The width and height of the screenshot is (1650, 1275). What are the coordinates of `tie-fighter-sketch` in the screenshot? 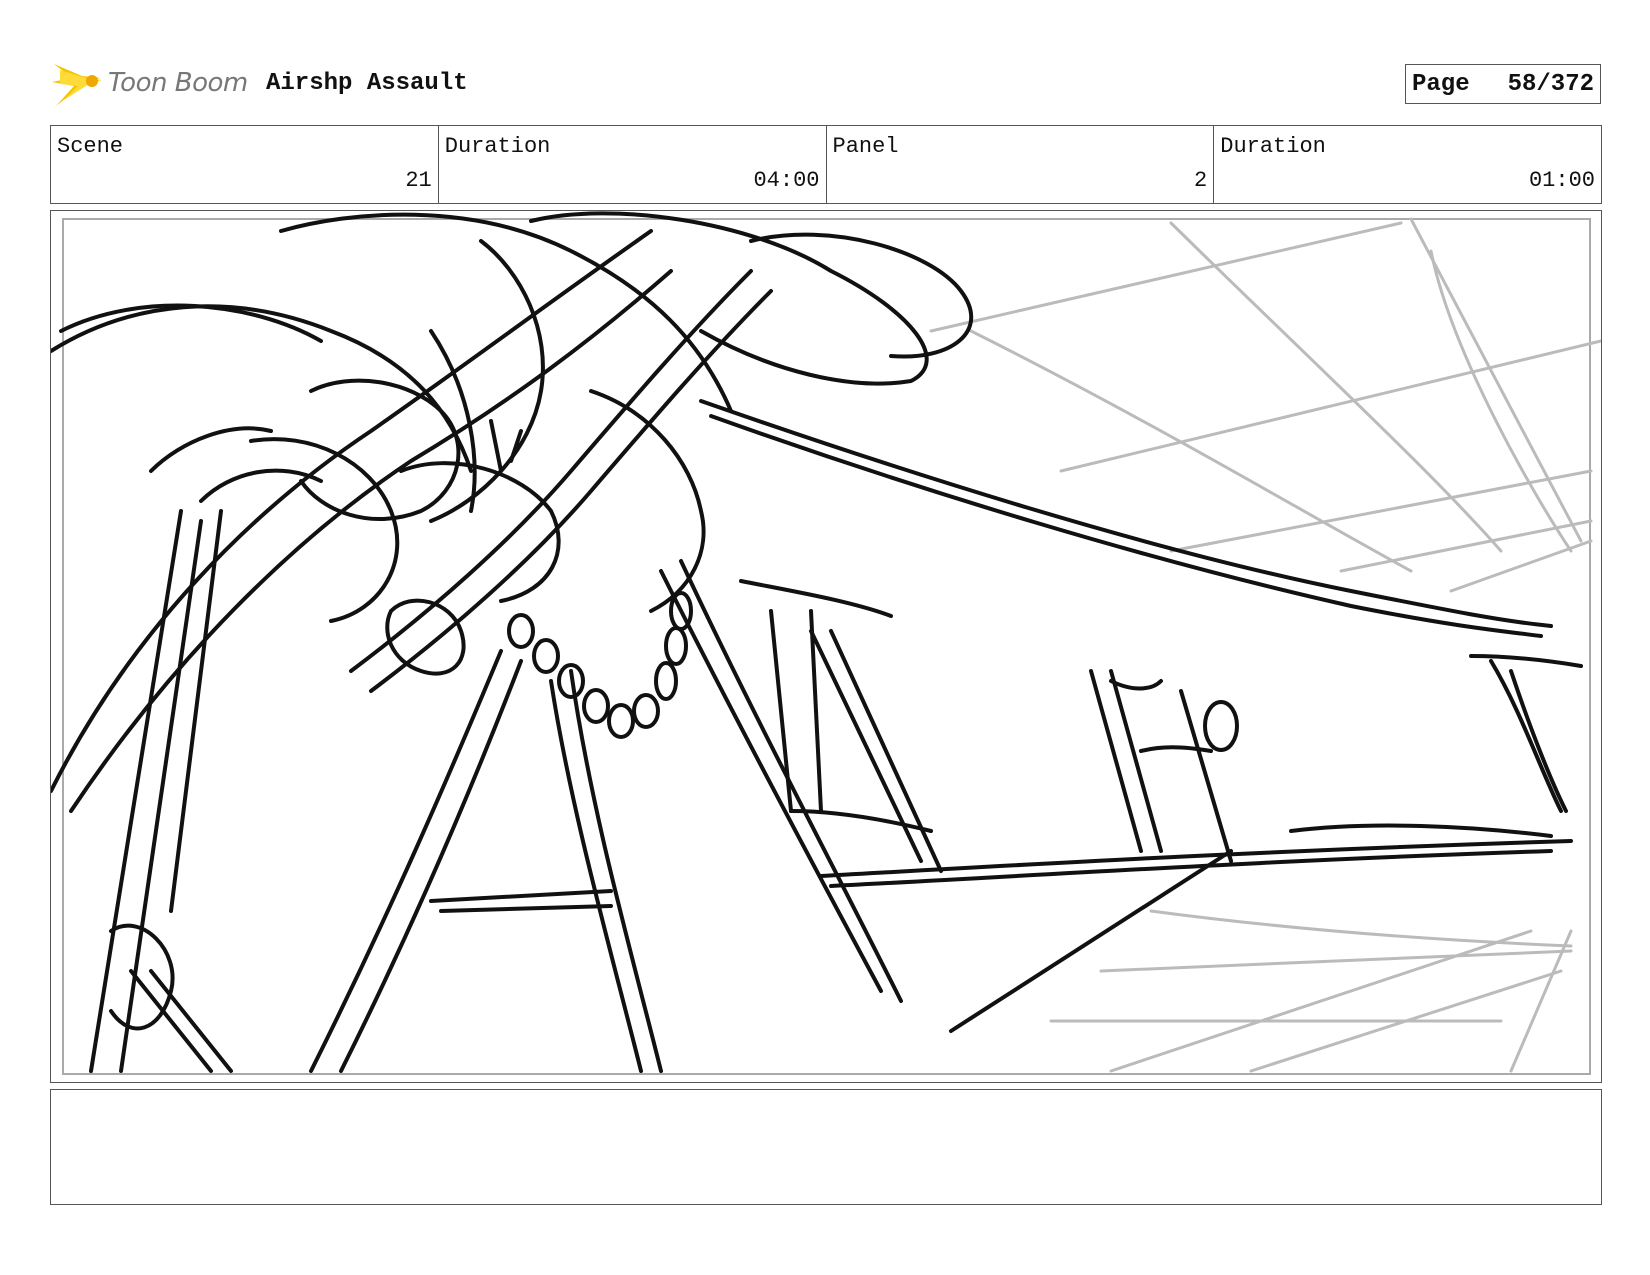 It's located at (1164, 766).